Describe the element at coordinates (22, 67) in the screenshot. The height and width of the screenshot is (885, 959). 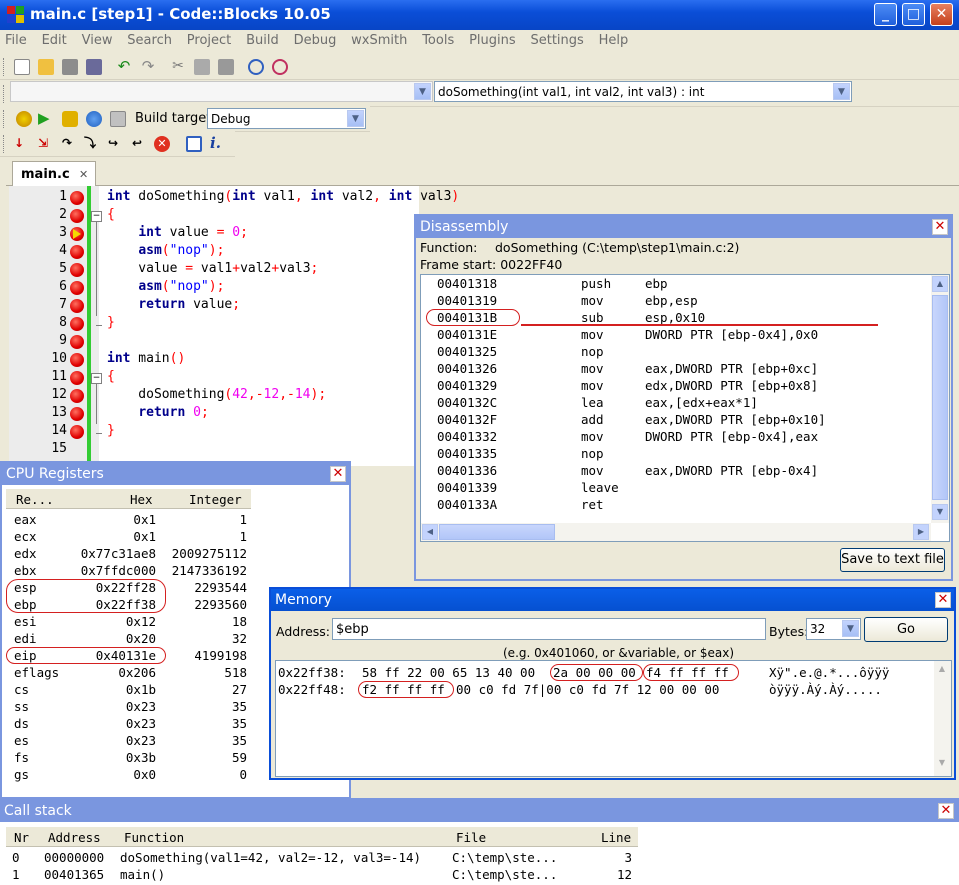
I see `new-file-icon` at that location.